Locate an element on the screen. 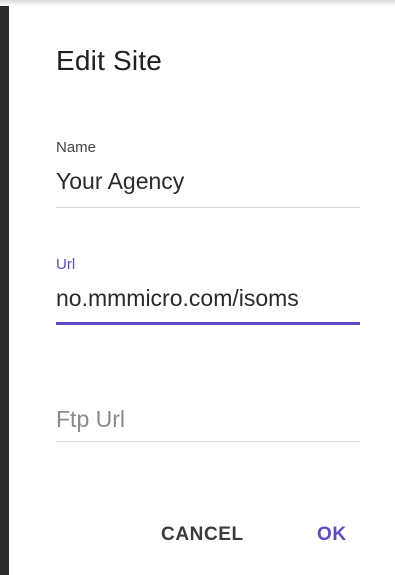 The width and height of the screenshot is (395, 575). window-edge is located at coordinates (4, 287).